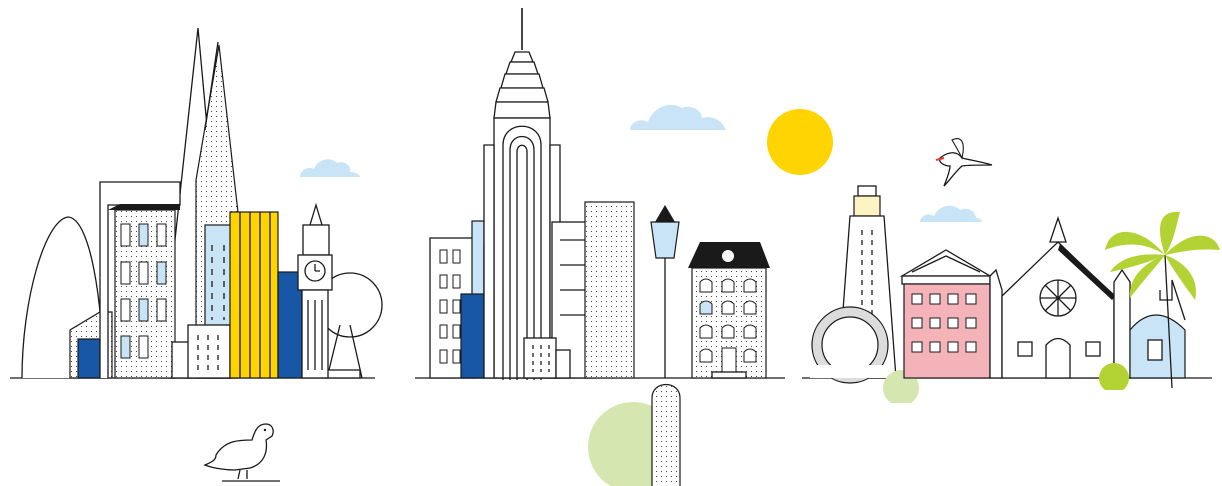  What do you see at coordinates (473, 336) in the screenshot?
I see `navy-tower` at bounding box center [473, 336].